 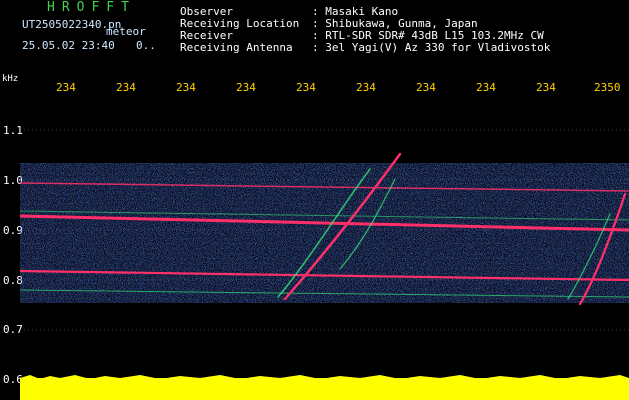 What do you see at coordinates (324, 389) in the screenshot?
I see `level-band` at bounding box center [324, 389].